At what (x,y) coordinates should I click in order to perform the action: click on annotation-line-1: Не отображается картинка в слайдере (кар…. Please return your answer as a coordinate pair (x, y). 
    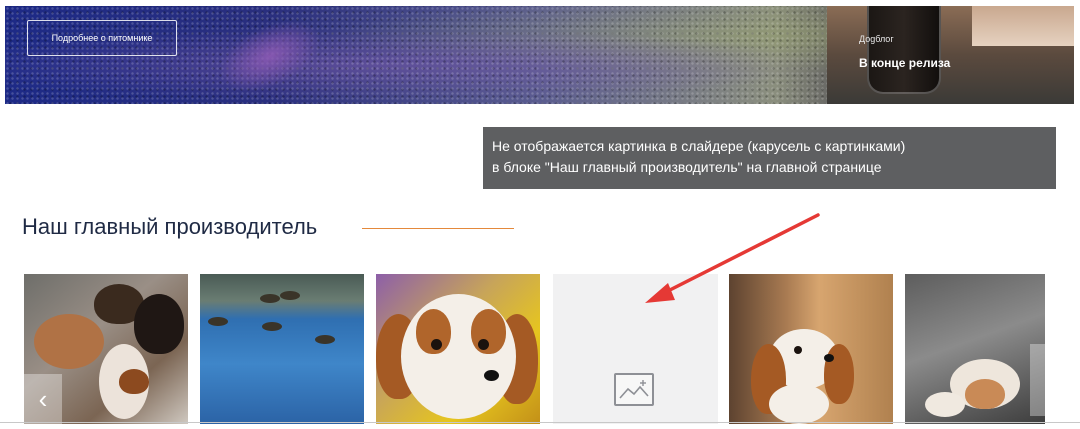
    Looking at the image, I should click on (699, 146).